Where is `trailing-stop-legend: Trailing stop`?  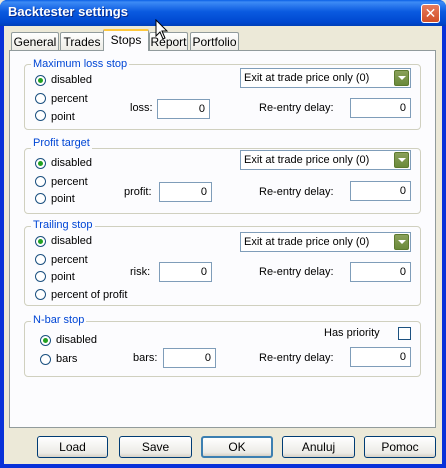
trailing-stop-legend: Trailing stop is located at coordinates (63, 225).